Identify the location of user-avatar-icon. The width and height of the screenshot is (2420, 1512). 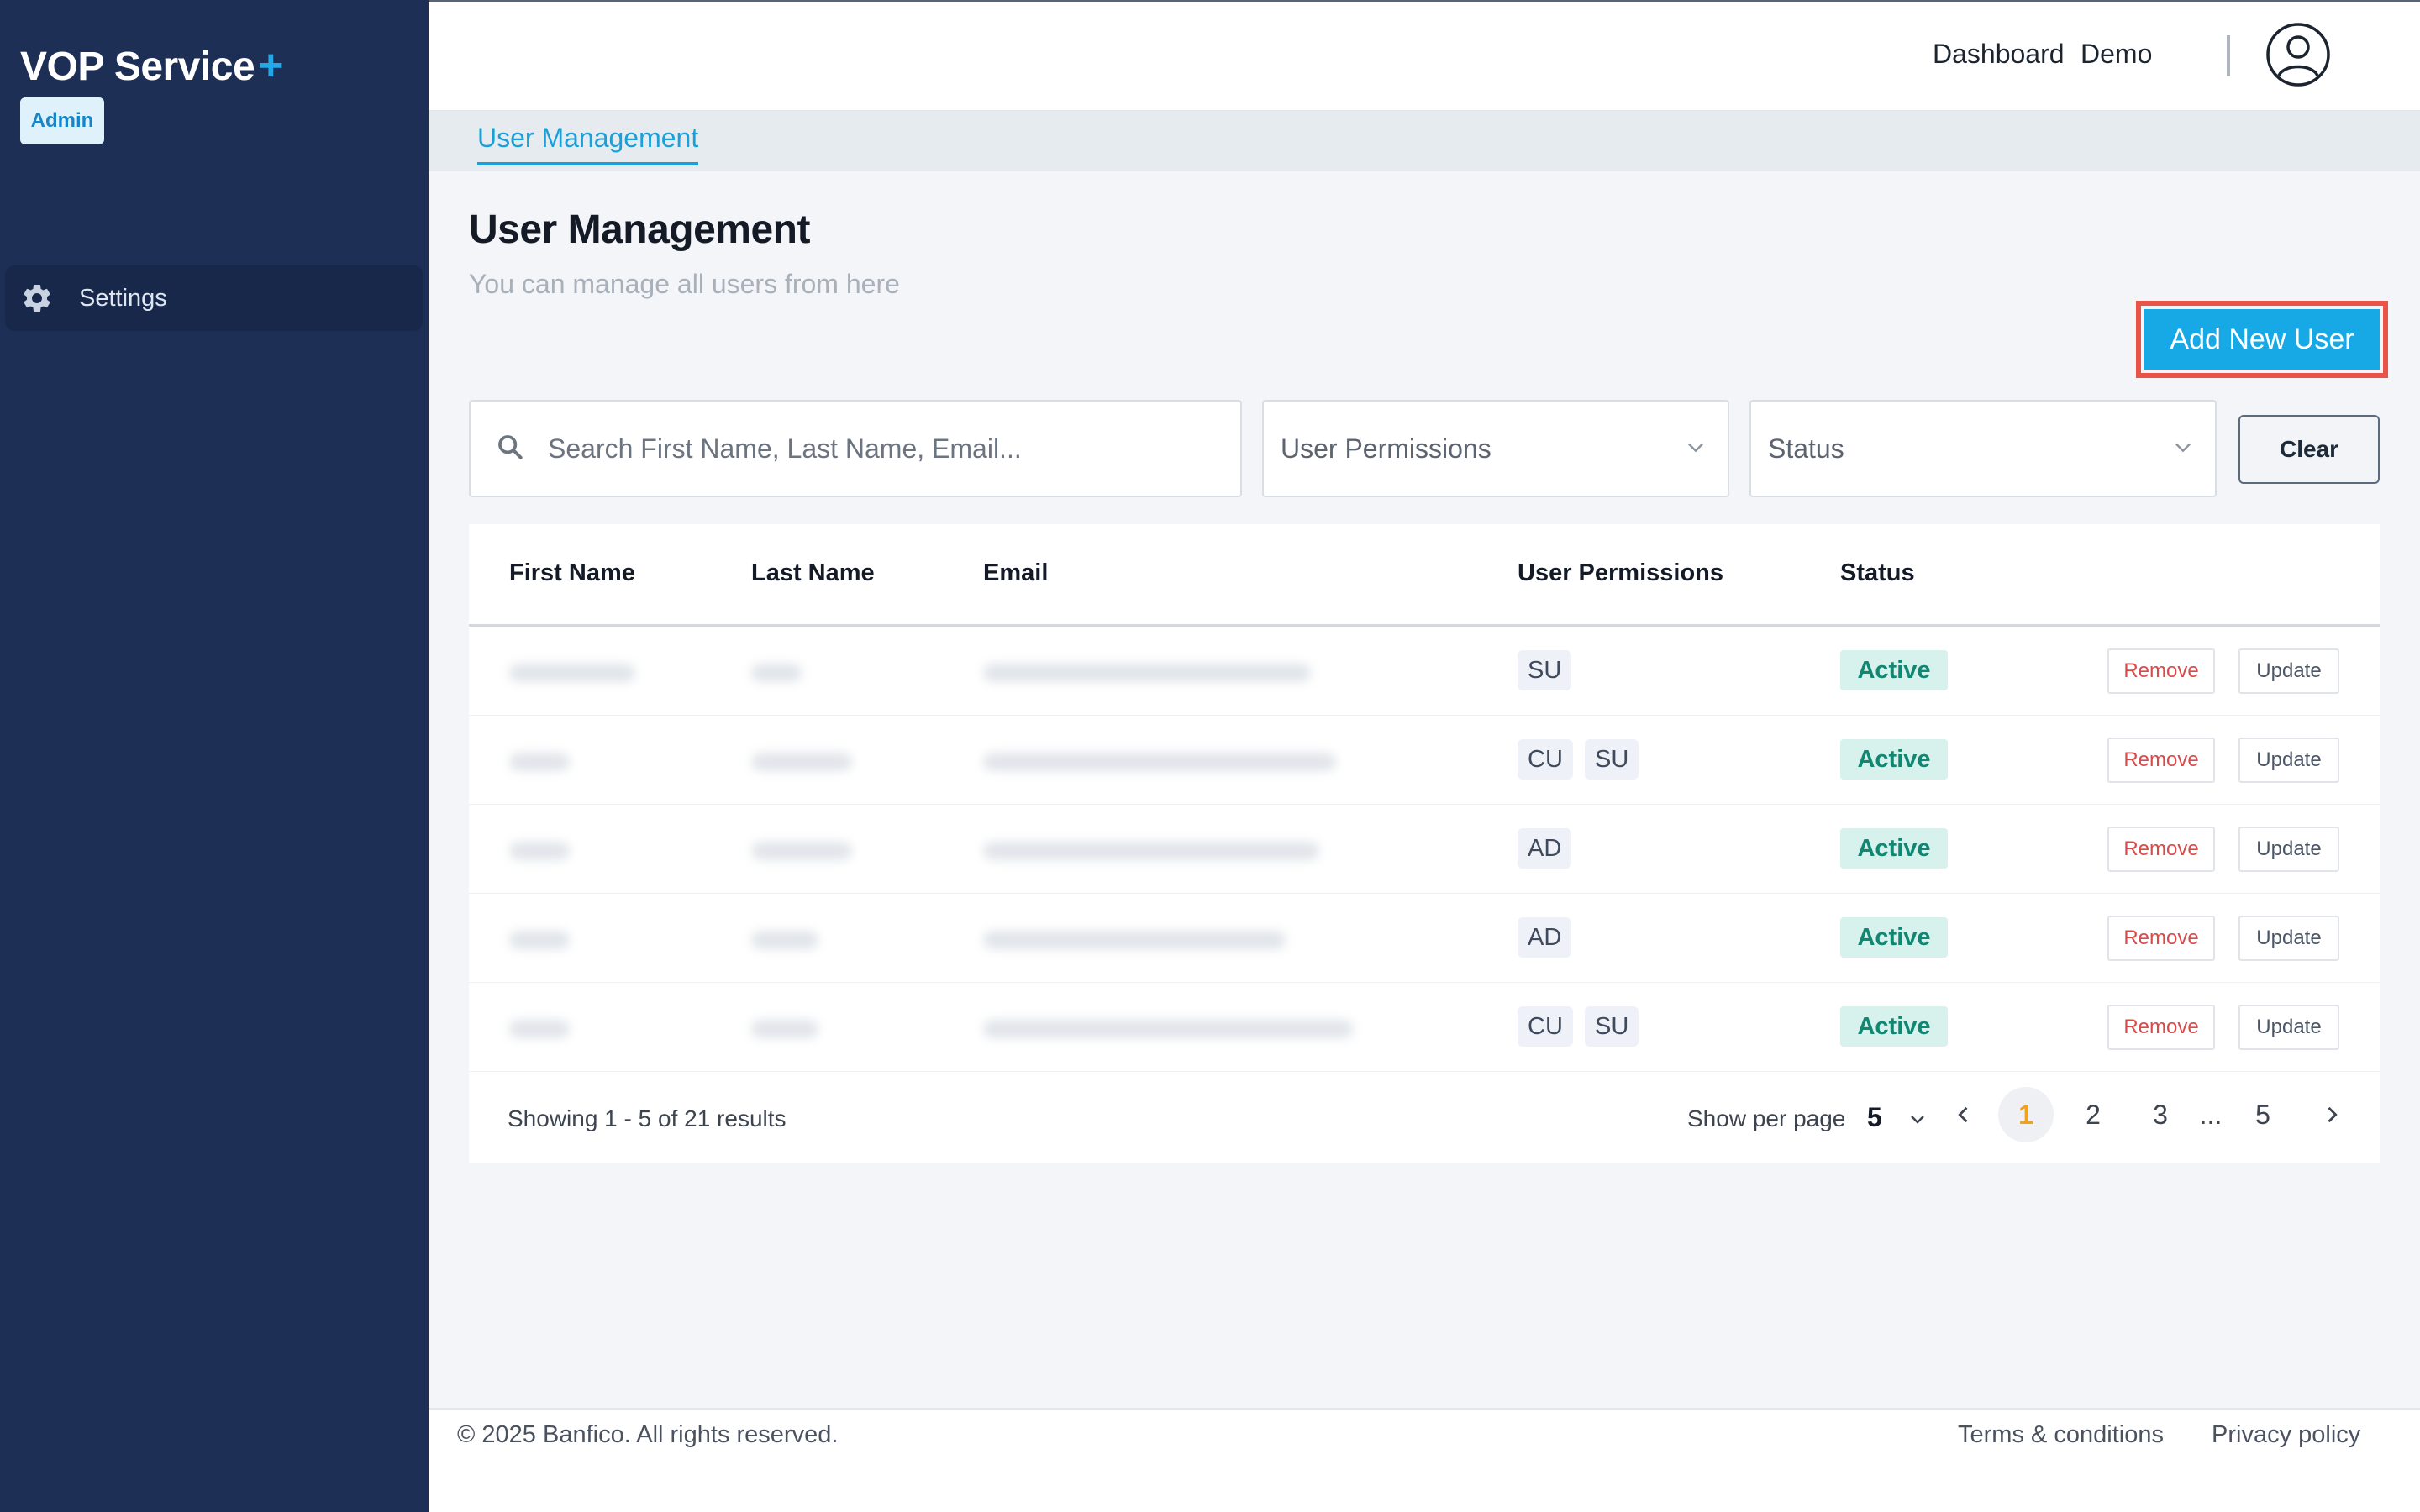
(2298, 54).